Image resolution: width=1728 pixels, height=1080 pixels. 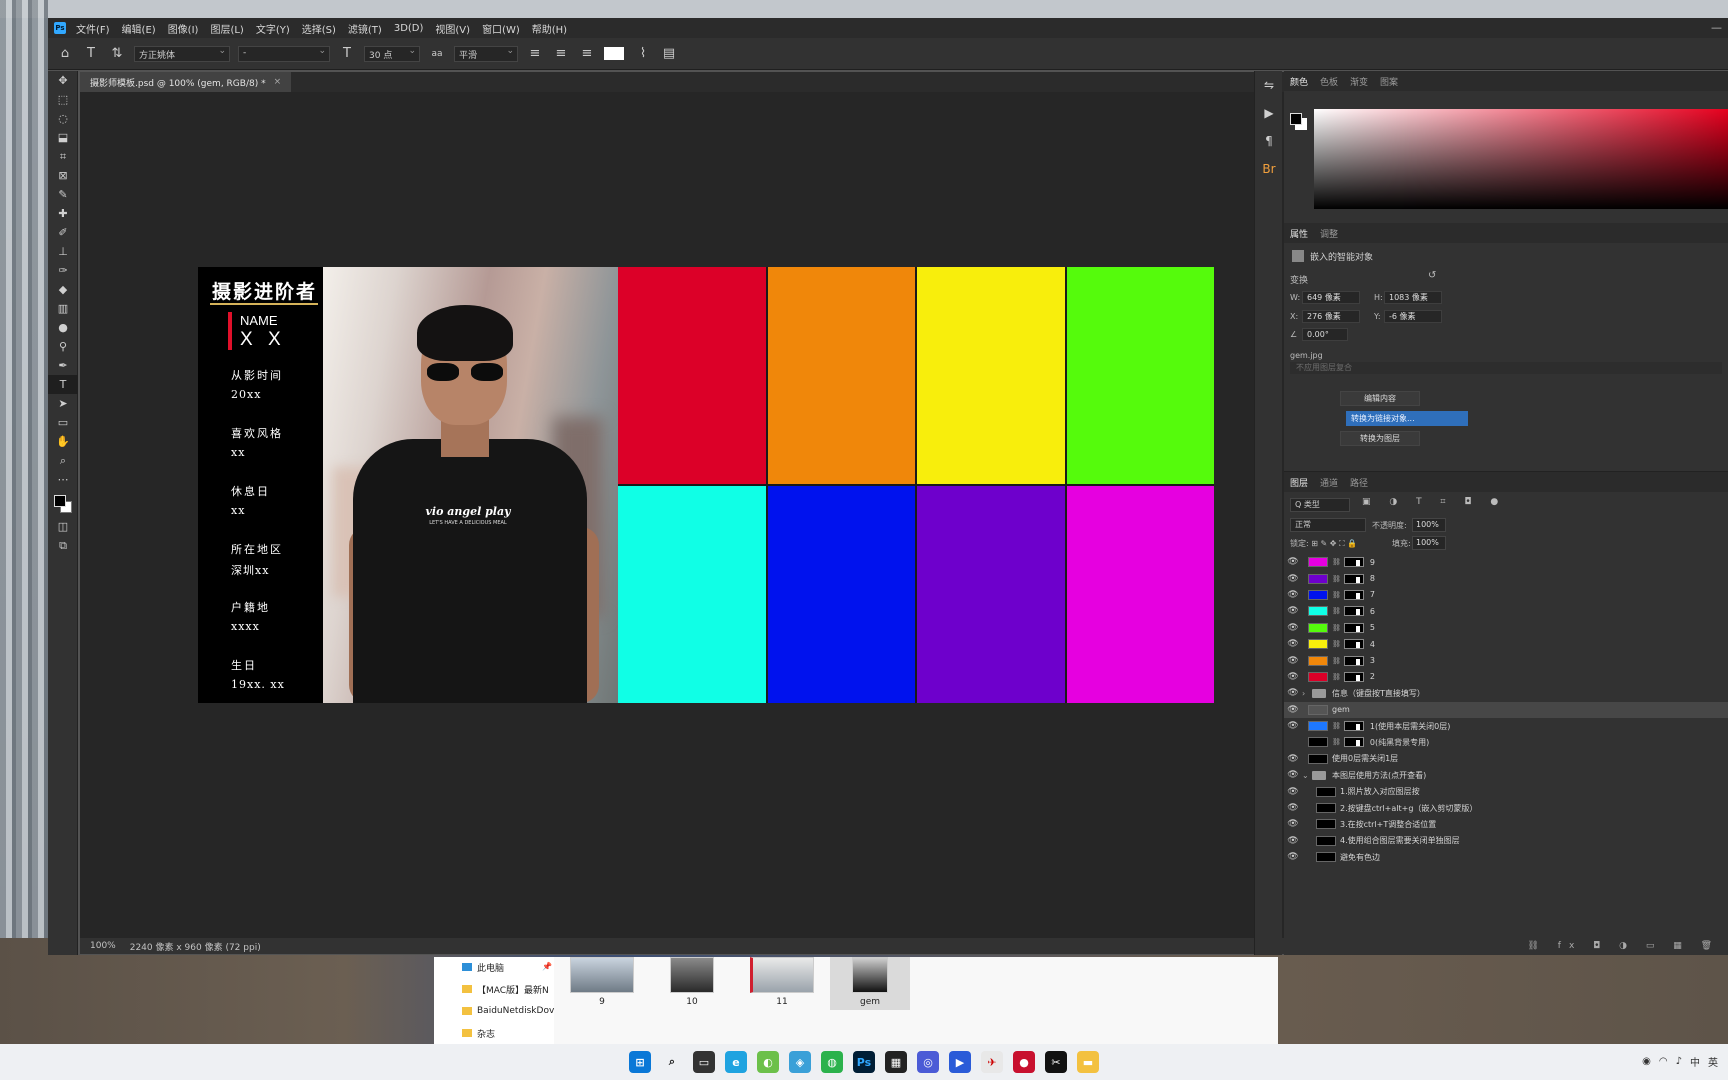 What do you see at coordinates (1506, 808) in the screenshot?
I see `layer-row: 👁 2.按键盘ctrl+alt+g（嵌入剪切蒙版）` at bounding box center [1506, 808].